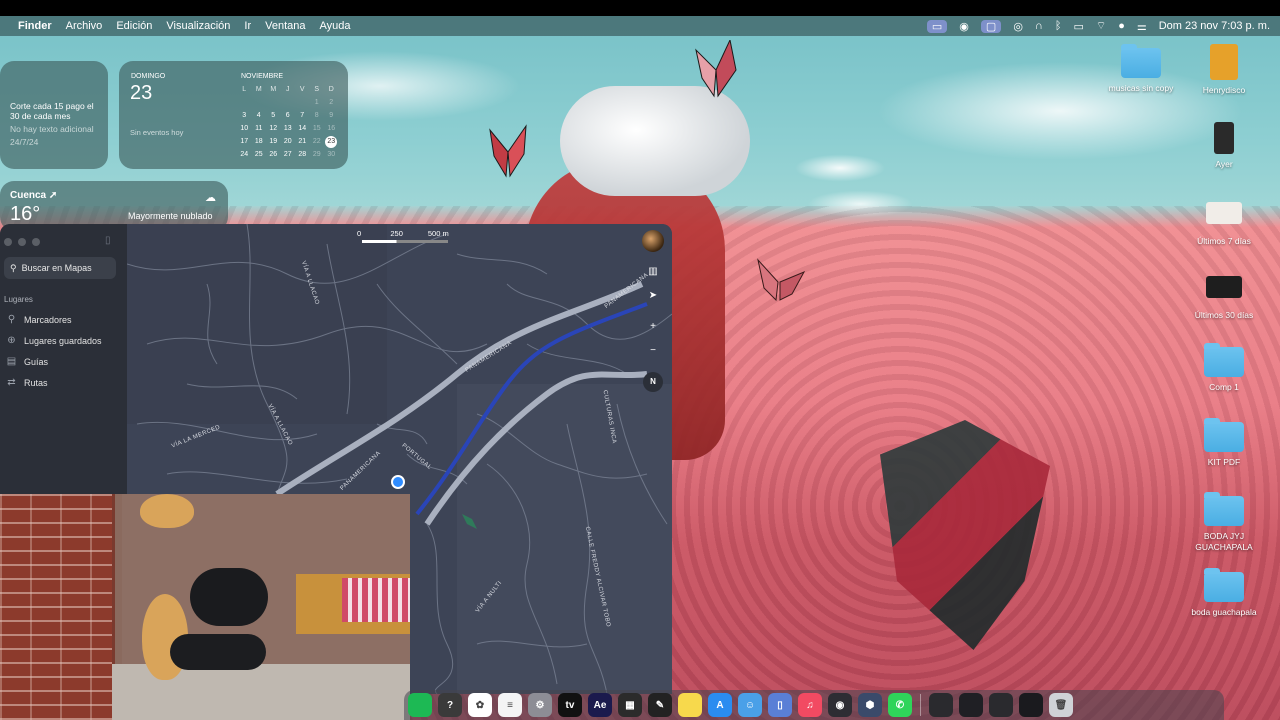 The image size is (1280, 720). Describe the element at coordinates (262, 76) in the screenshot. I see `calendar-month: NOVIEMBRE` at that location.